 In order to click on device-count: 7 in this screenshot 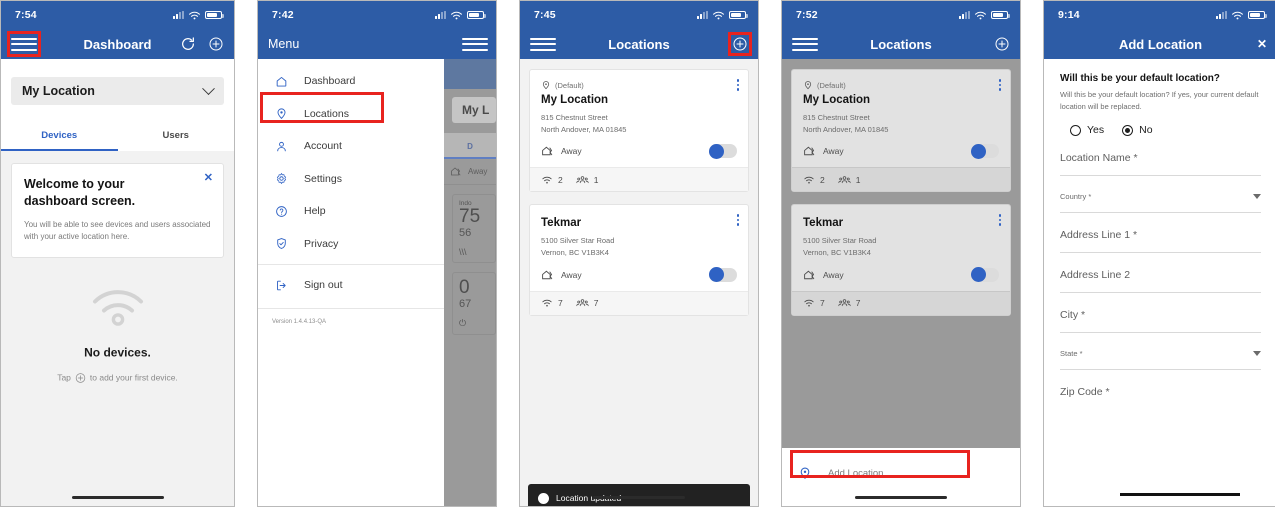, I will do `click(552, 303)`.